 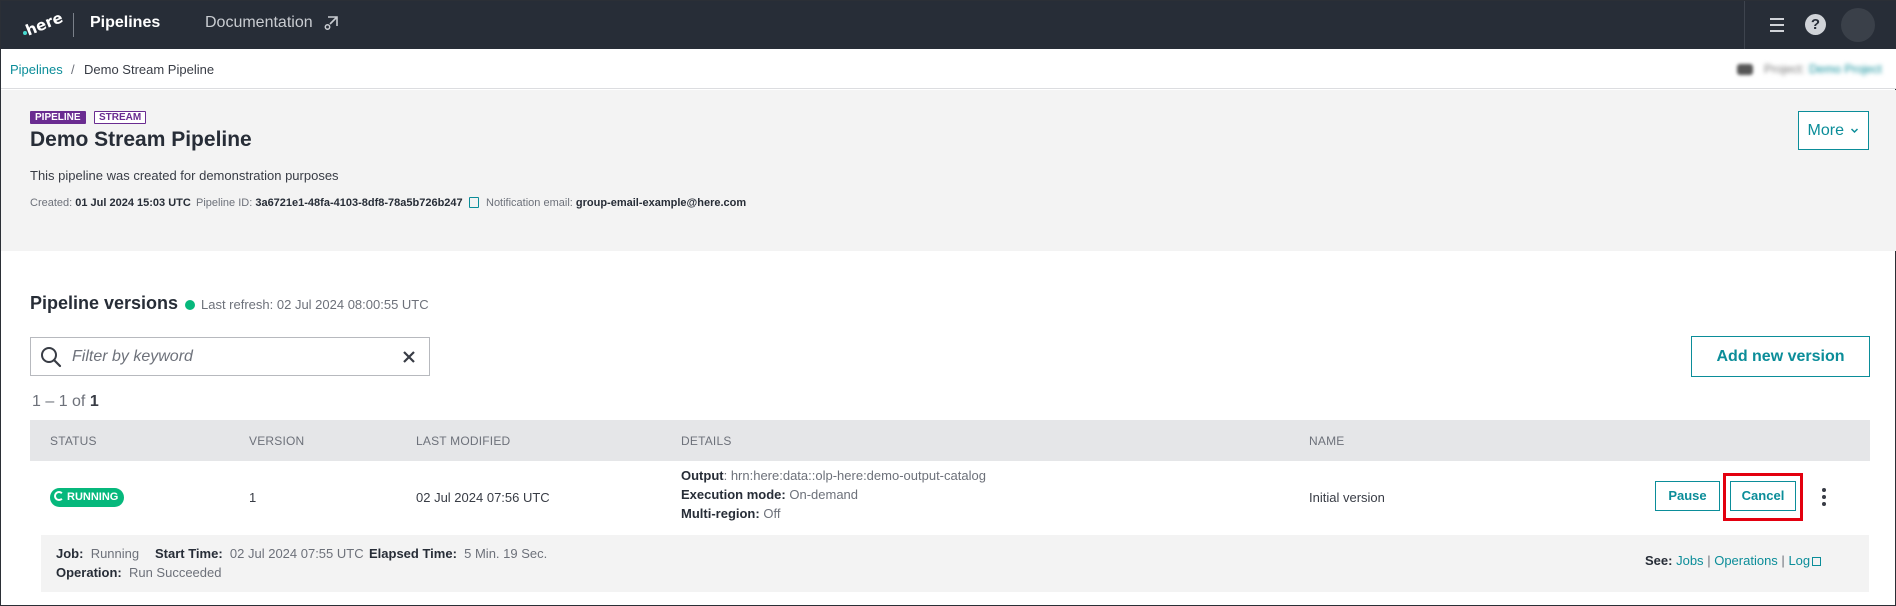 I want to click on top-divider, so click(x=73, y=25).